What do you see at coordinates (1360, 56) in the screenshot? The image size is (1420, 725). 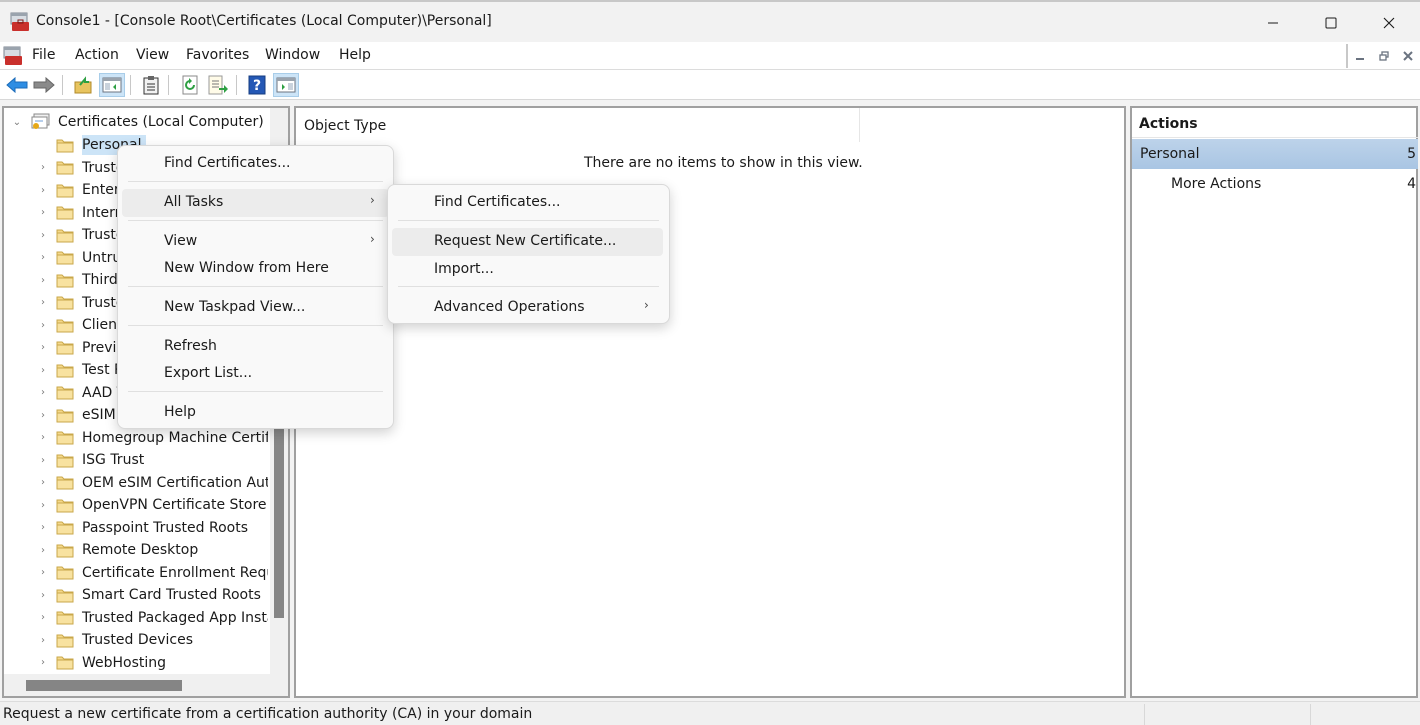 I see `mdi-minimize-button` at bounding box center [1360, 56].